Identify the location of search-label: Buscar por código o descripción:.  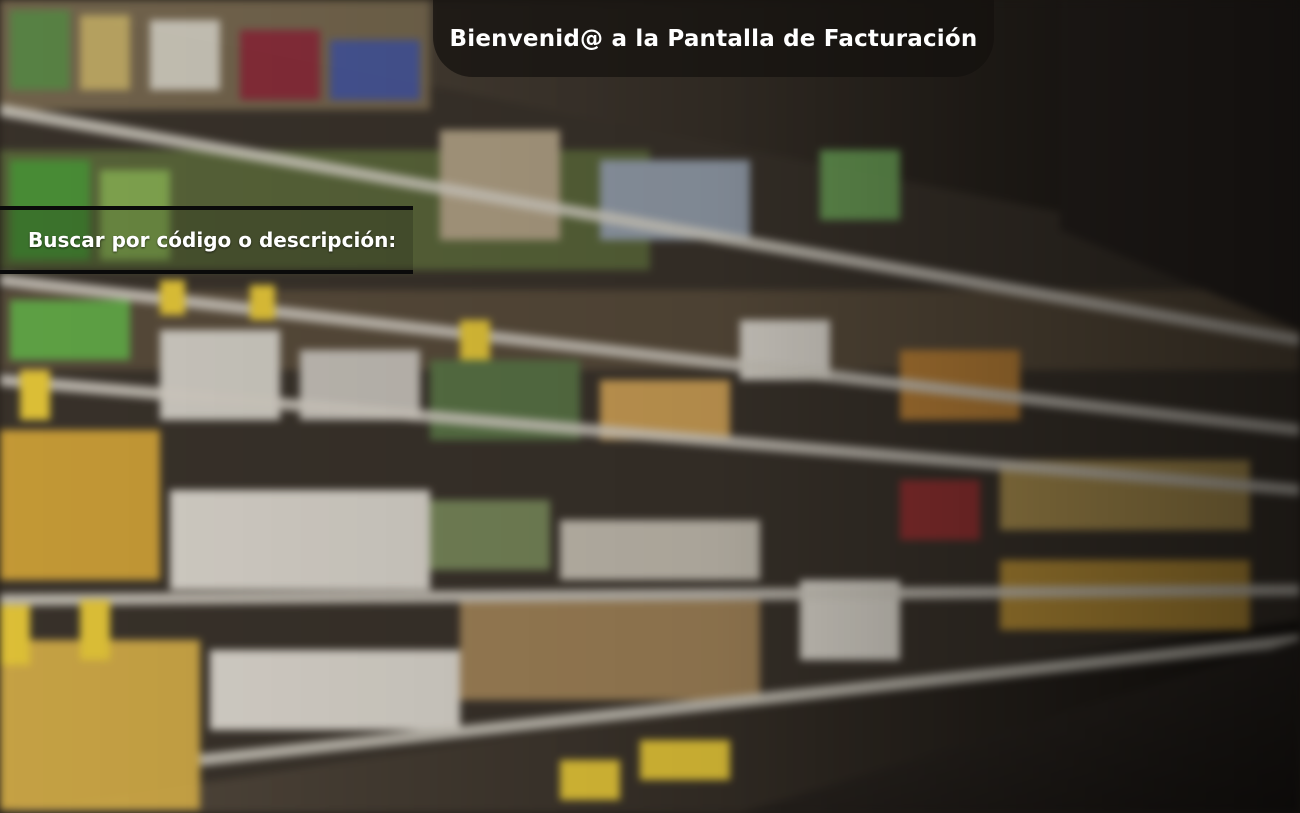
(212, 240).